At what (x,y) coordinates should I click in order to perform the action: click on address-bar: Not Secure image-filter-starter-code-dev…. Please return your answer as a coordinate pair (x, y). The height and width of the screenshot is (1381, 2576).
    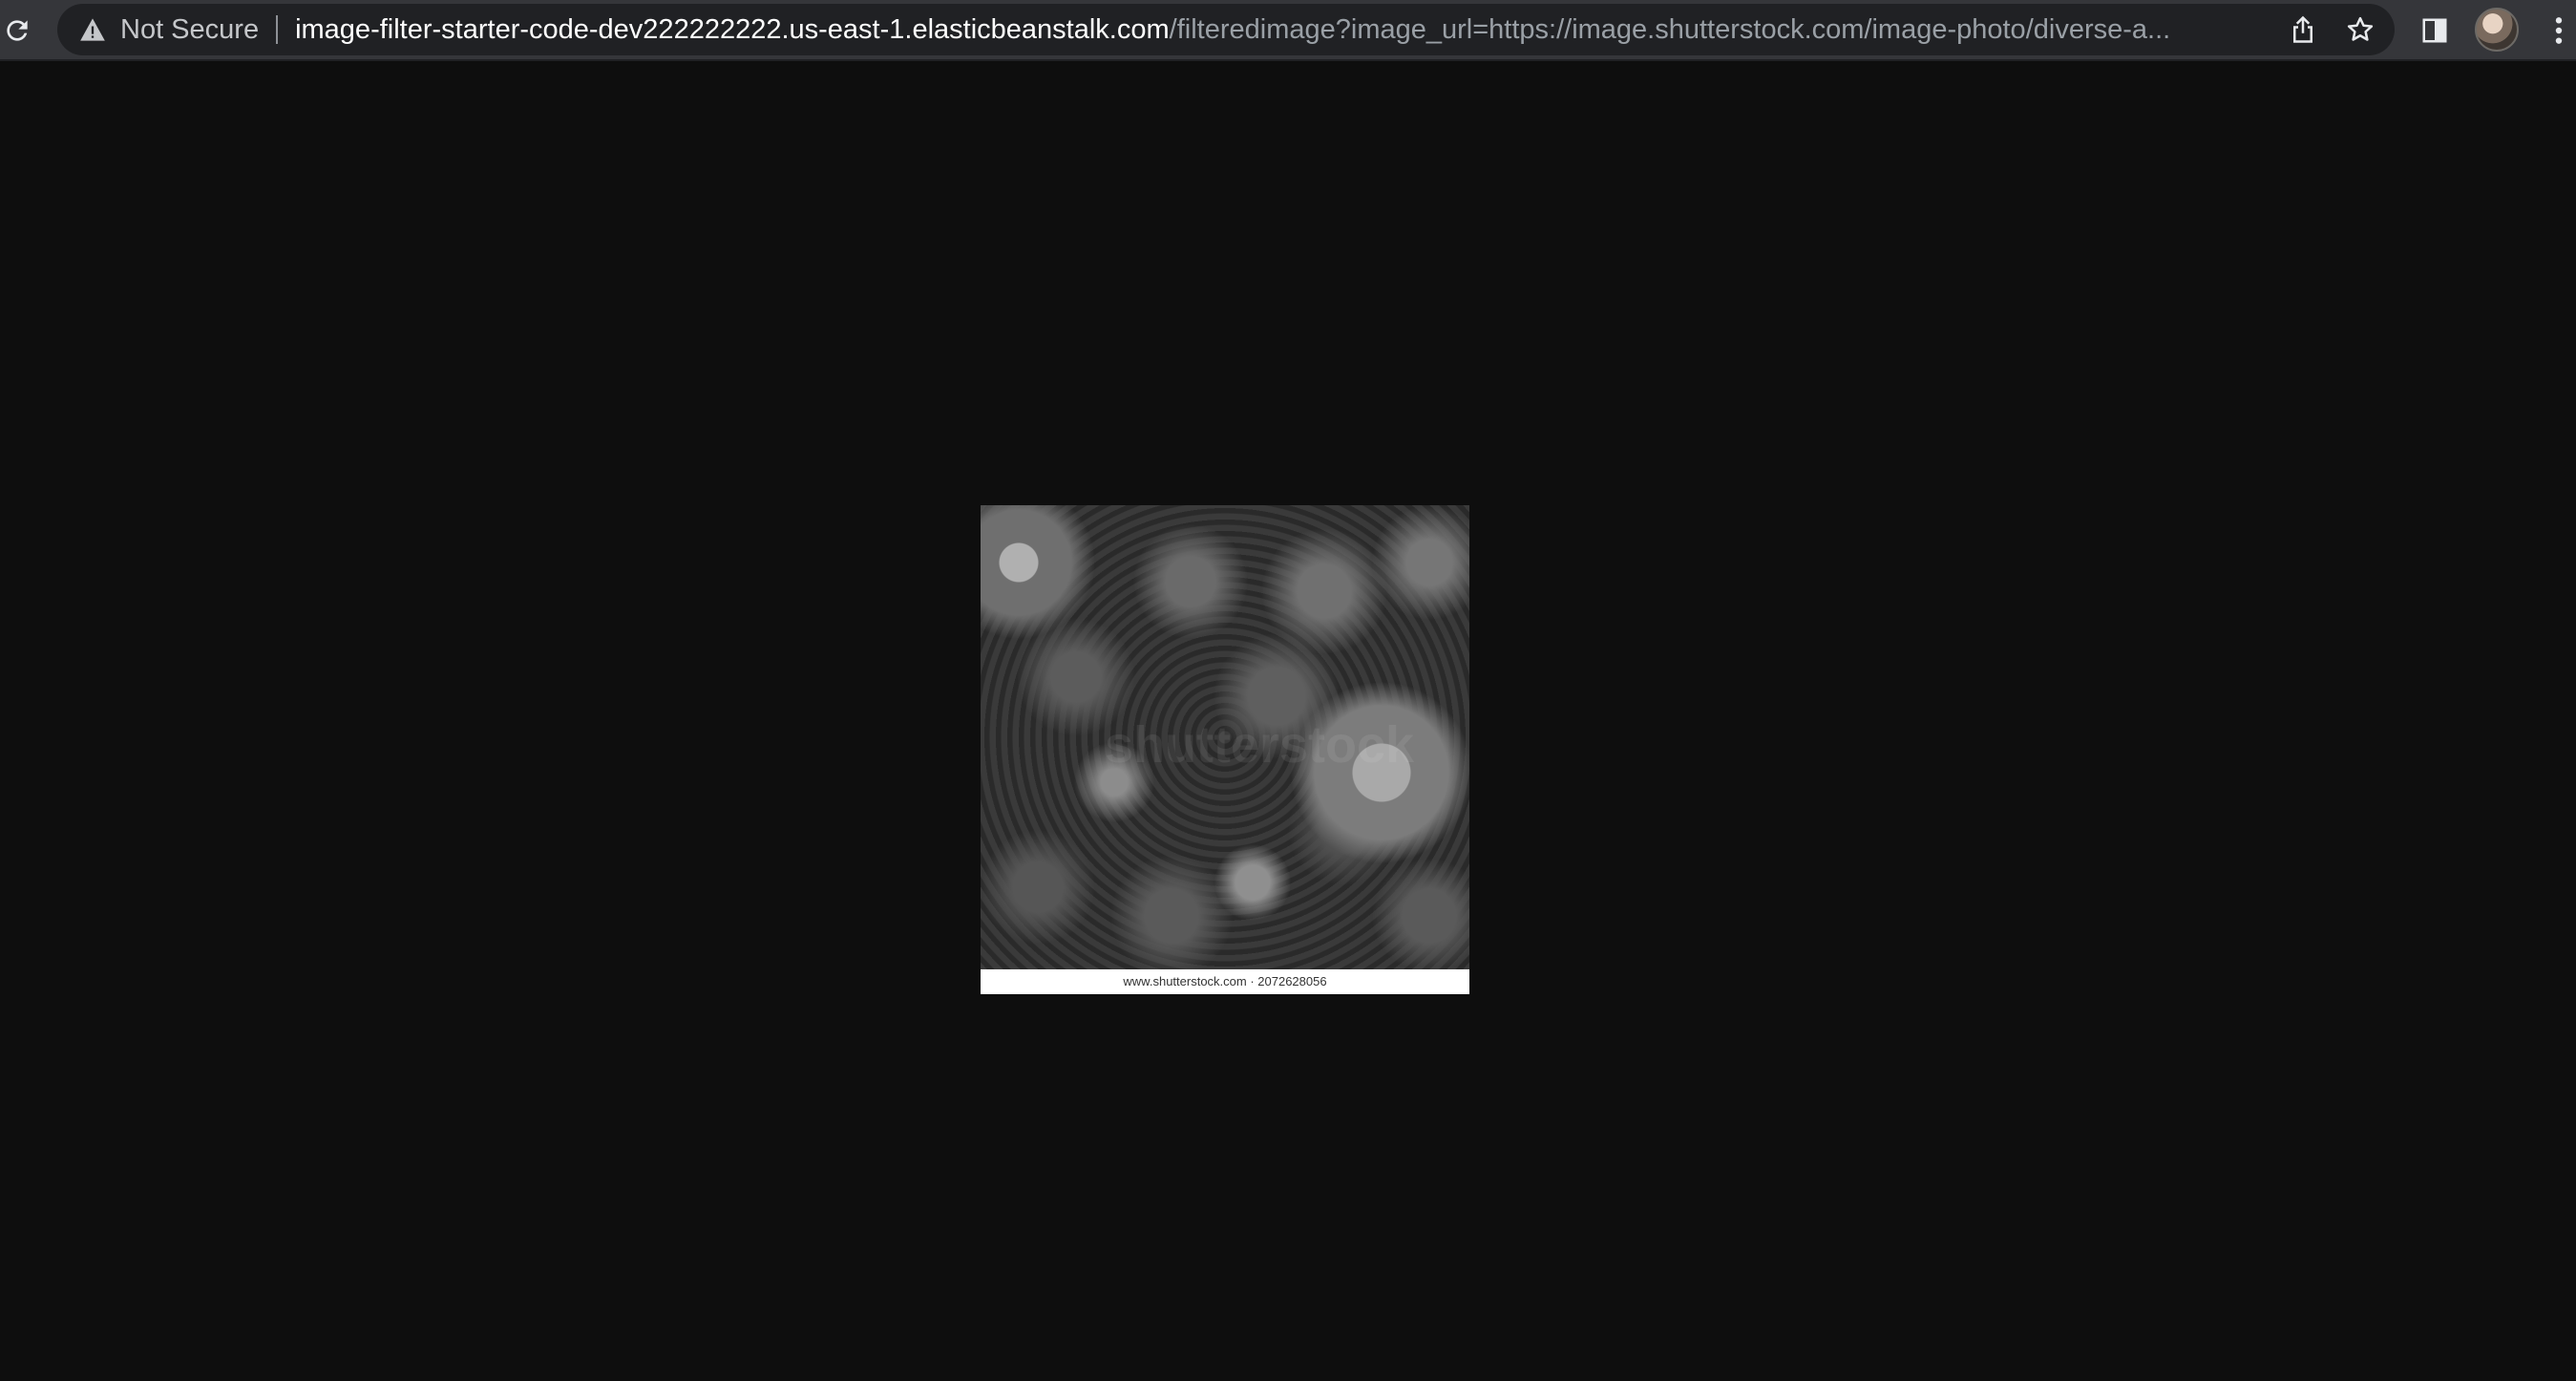
    Looking at the image, I should click on (1226, 29).